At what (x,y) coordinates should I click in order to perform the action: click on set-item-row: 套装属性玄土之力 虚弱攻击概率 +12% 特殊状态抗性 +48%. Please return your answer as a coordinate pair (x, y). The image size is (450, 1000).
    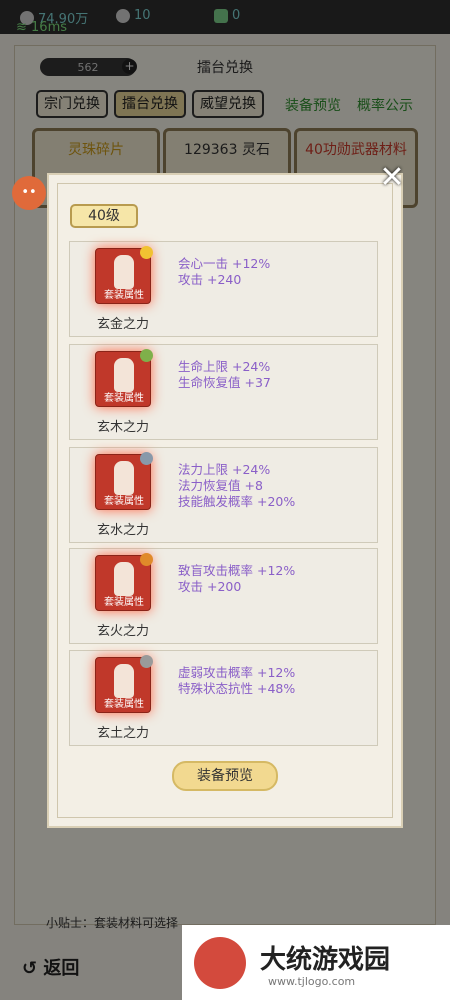
    Looking at the image, I should click on (223, 698).